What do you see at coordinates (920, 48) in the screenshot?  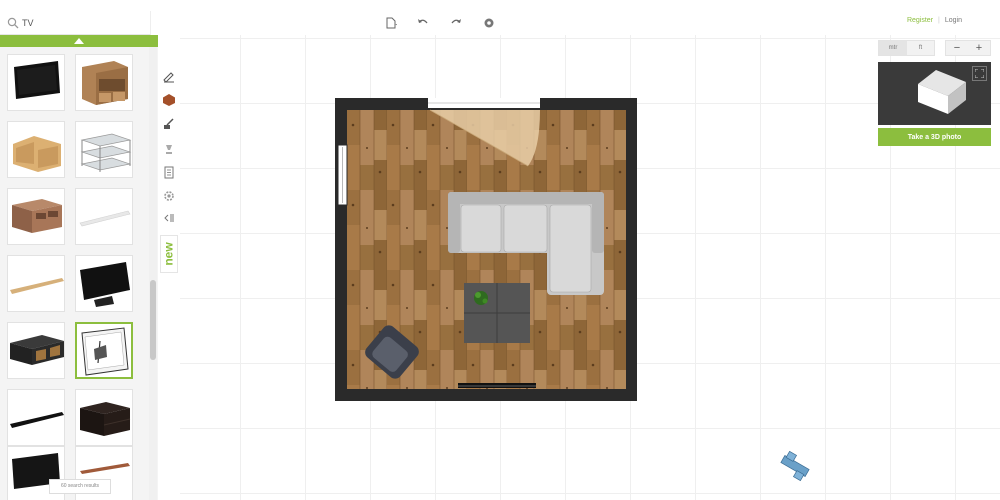 I see `unit-imperial-button: ft` at bounding box center [920, 48].